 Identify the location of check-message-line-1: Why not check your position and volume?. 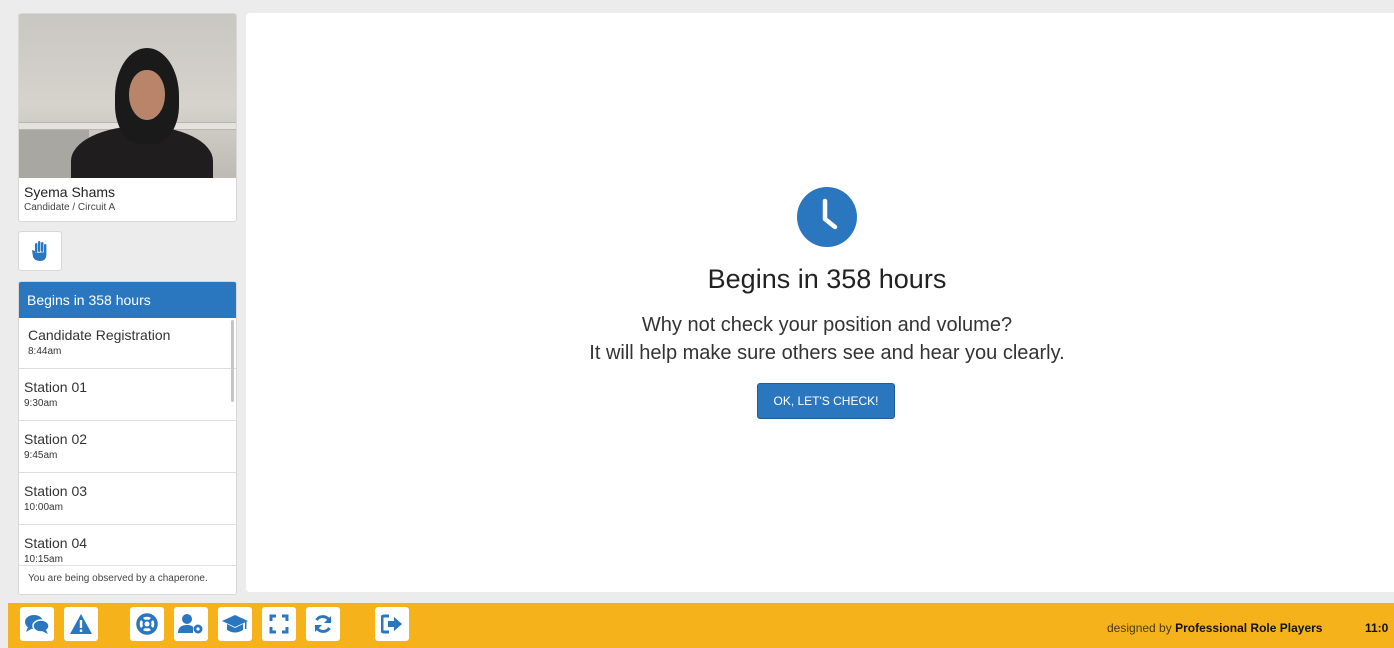
(827, 325).